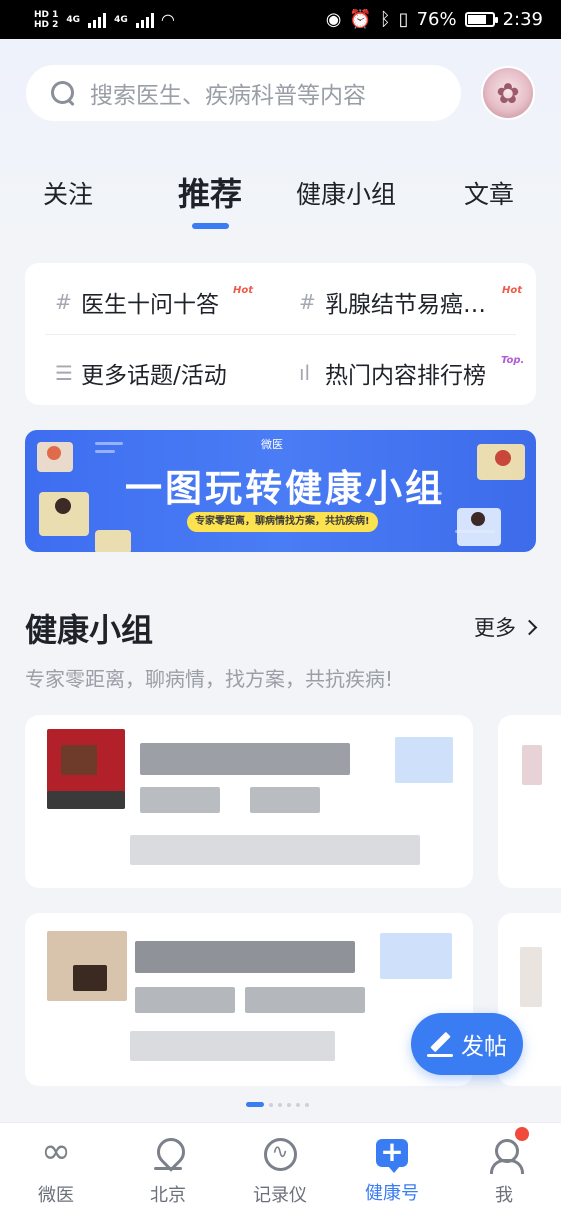  Describe the element at coordinates (508, 93) in the screenshot. I see `avatar` at that location.